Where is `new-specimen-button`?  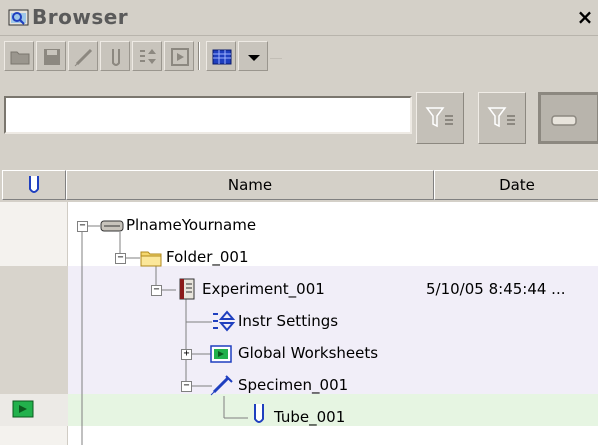
new-specimen-button is located at coordinates (83, 56).